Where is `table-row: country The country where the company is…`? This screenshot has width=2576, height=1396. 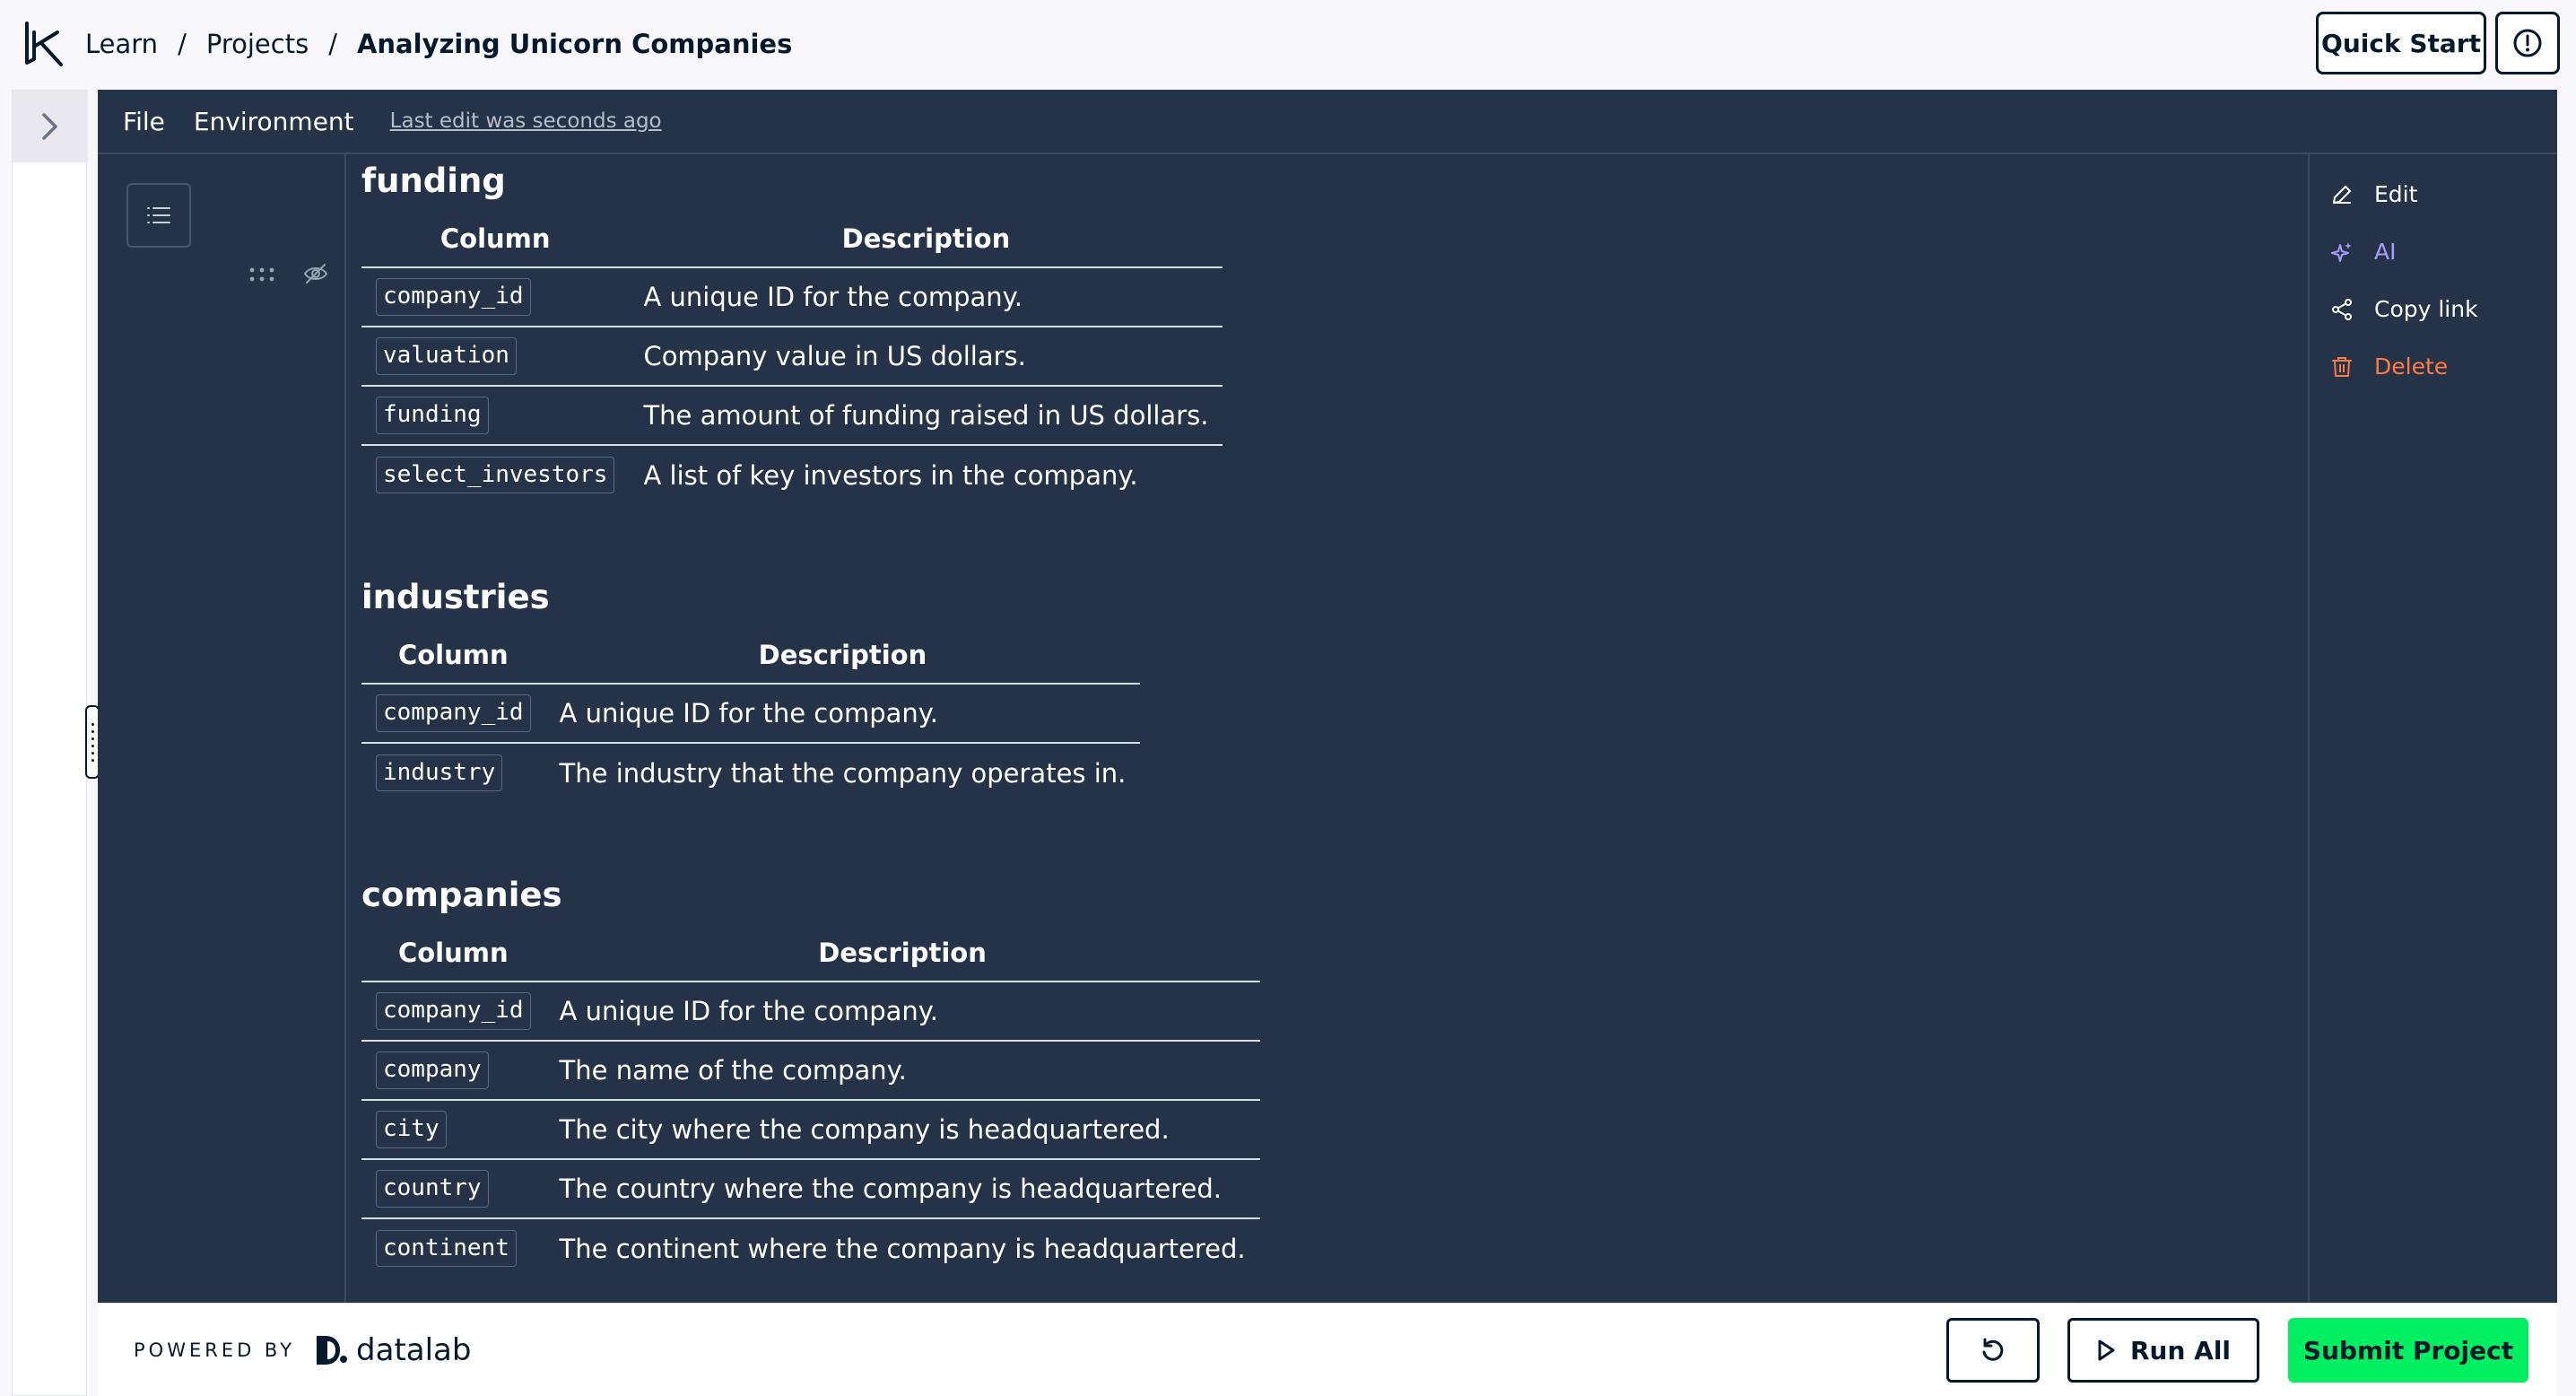 table-row: country The country where the company is… is located at coordinates (810, 1189).